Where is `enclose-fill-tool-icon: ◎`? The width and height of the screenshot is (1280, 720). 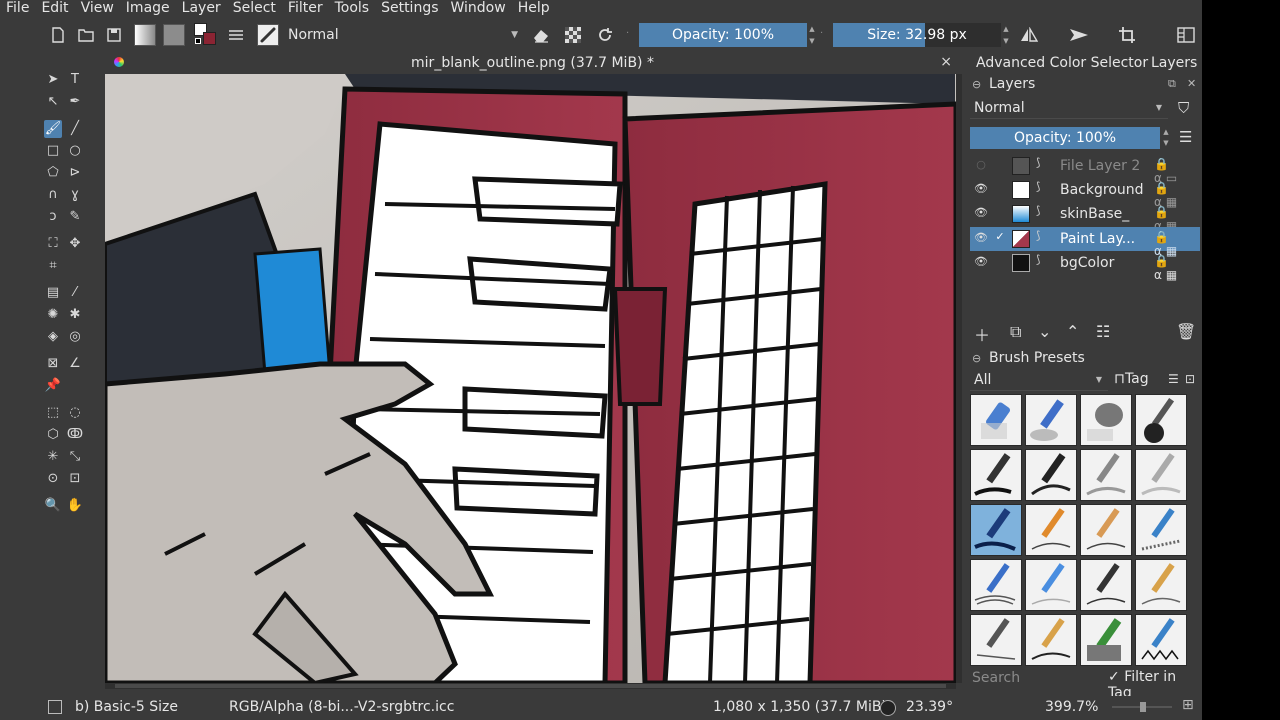 enclose-fill-tool-icon: ◎ is located at coordinates (75, 337).